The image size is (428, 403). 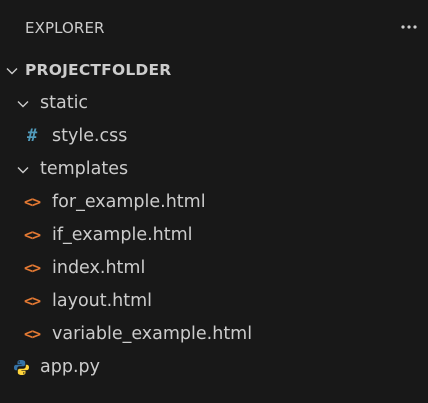 I want to click on file-label: app.py, so click(x=70, y=367).